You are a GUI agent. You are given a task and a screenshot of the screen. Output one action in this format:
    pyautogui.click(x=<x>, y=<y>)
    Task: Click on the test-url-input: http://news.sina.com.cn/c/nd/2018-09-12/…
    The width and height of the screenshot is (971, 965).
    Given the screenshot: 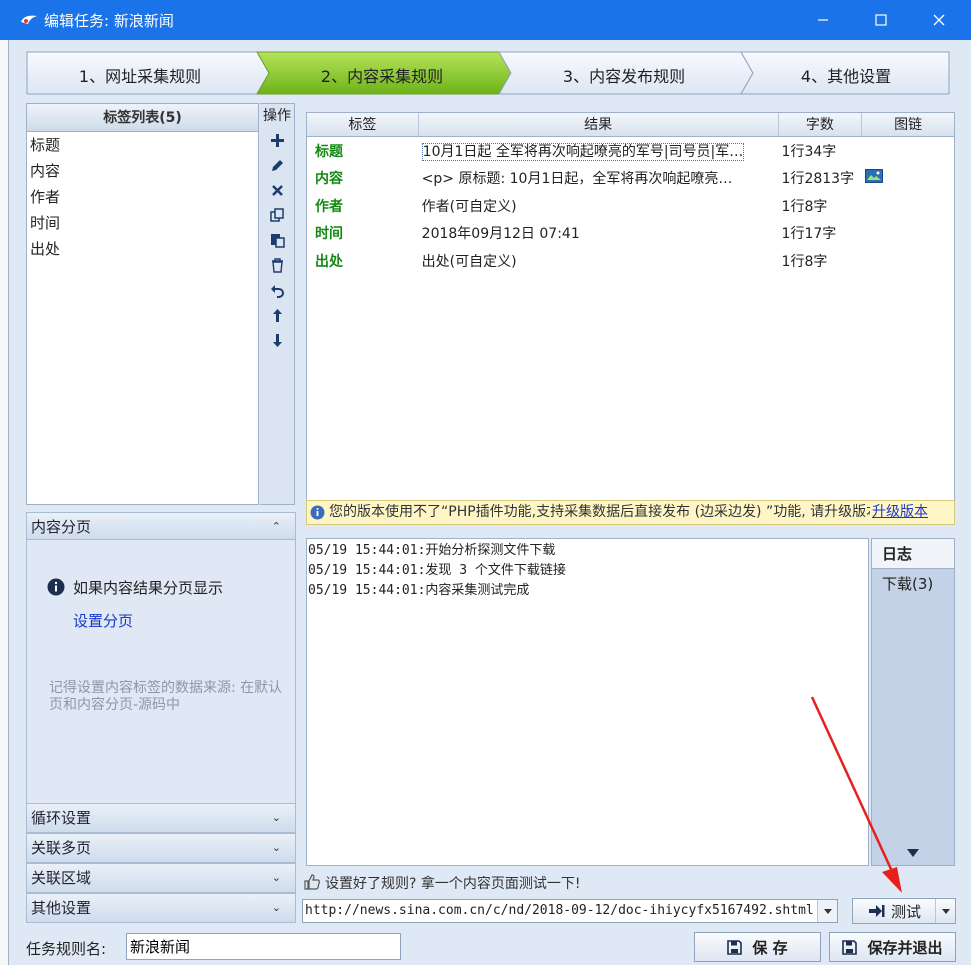 What is the action you would take?
    pyautogui.click(x=570, y=911)
    